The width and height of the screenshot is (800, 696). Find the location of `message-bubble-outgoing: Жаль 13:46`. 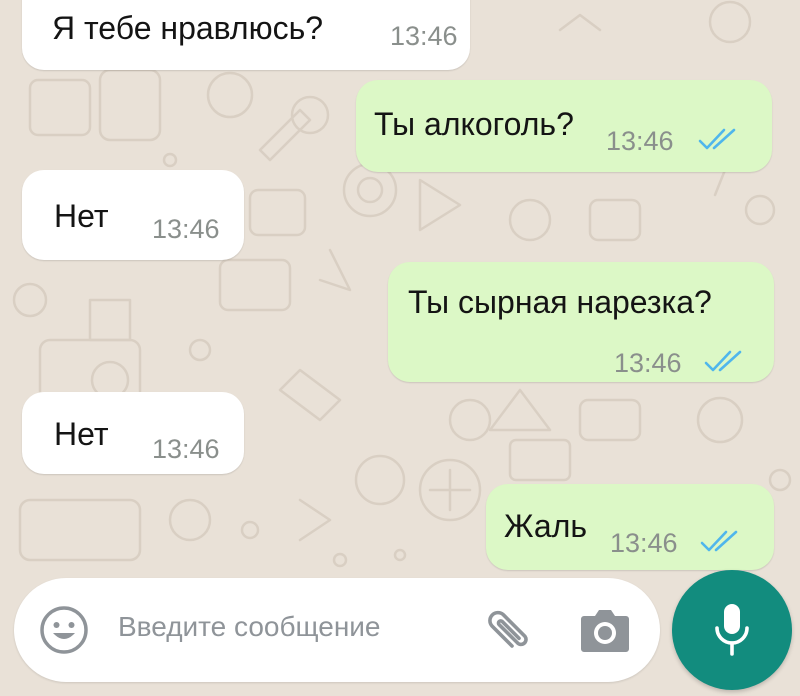

message-bubble-outgoing: Жаль 13:46 is located at coordinates (630, 527).